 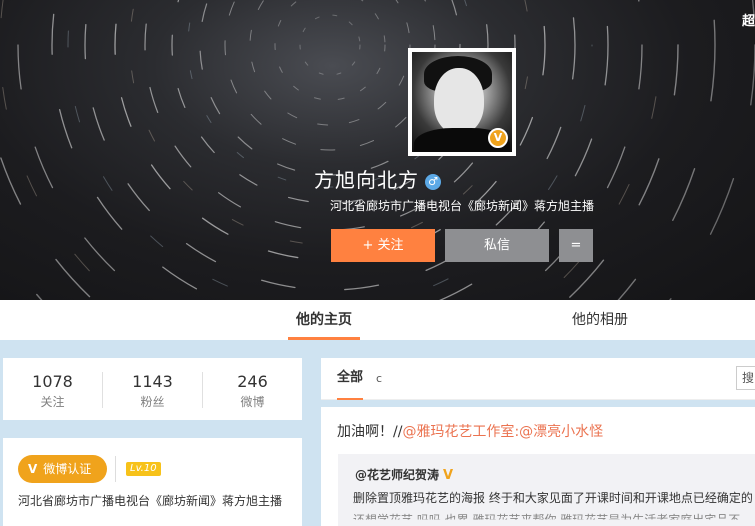 I want to click on verification-description: 河北省廊坊市广播电视台《廊坊新闻》蒋方旭主播, so click(x=150, y=501).